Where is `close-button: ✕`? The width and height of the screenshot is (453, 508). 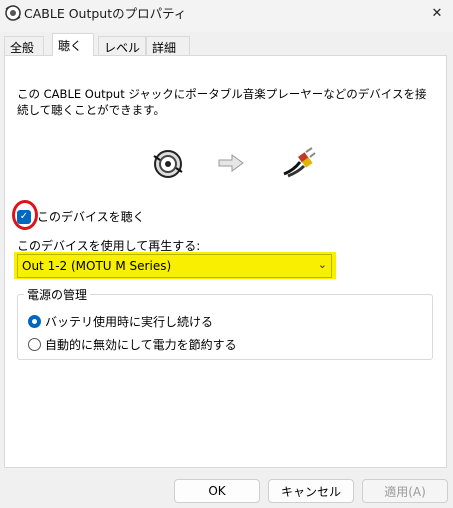
close-button: ✕ is located at coordinates (437, 13).